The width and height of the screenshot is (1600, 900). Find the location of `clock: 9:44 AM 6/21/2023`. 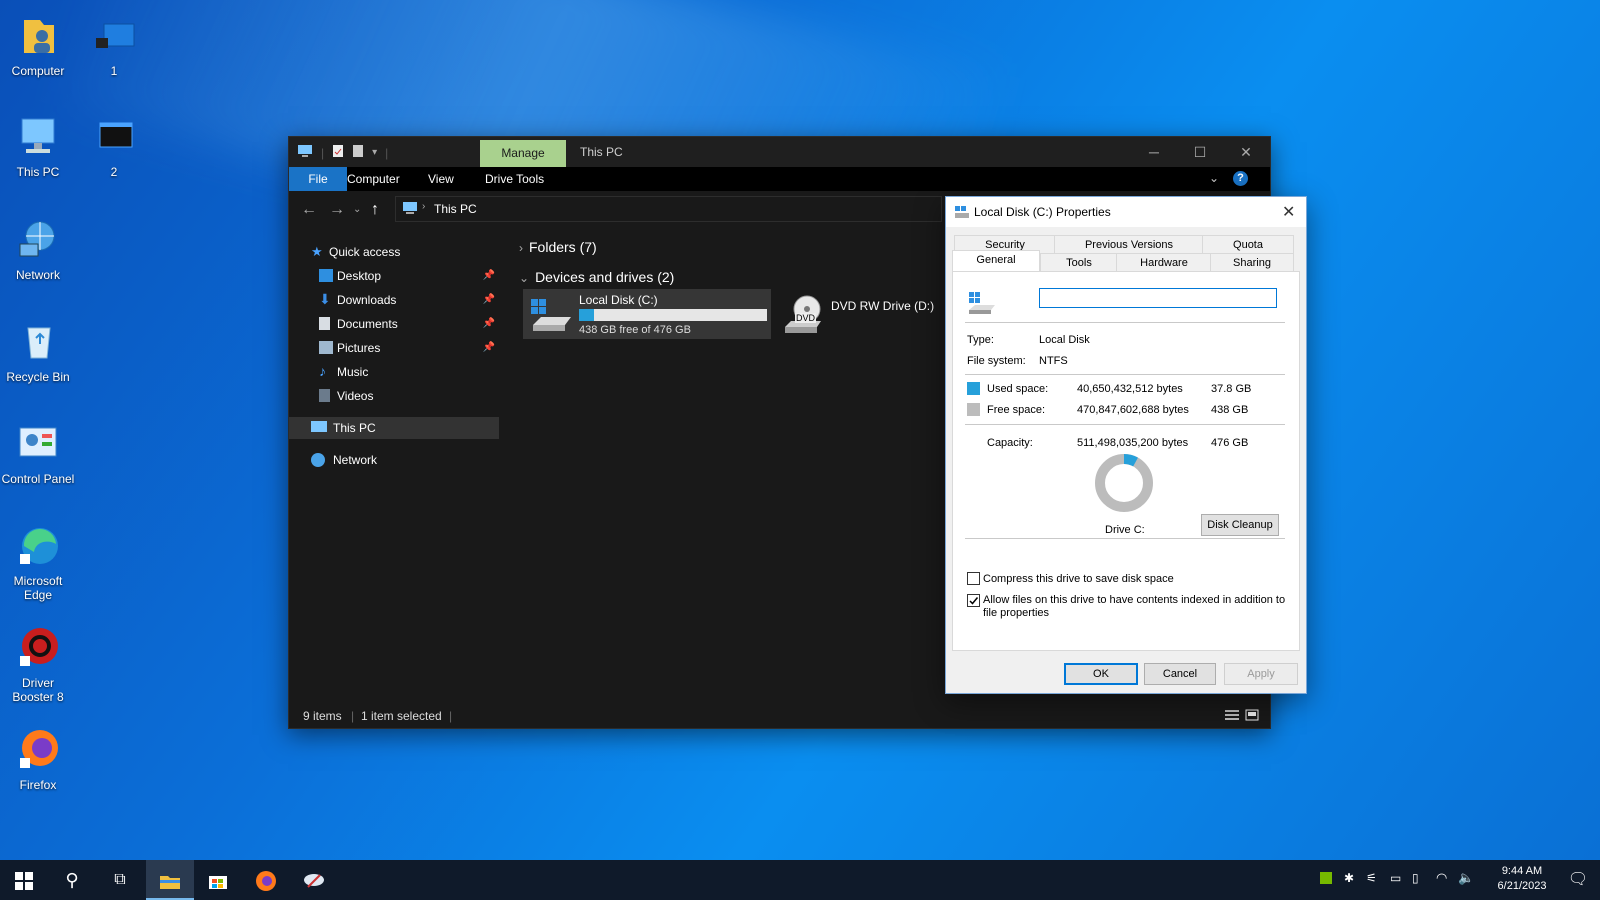

clock: 9:44 AM 6/21/2023 is located at coordinates (1522, 880).